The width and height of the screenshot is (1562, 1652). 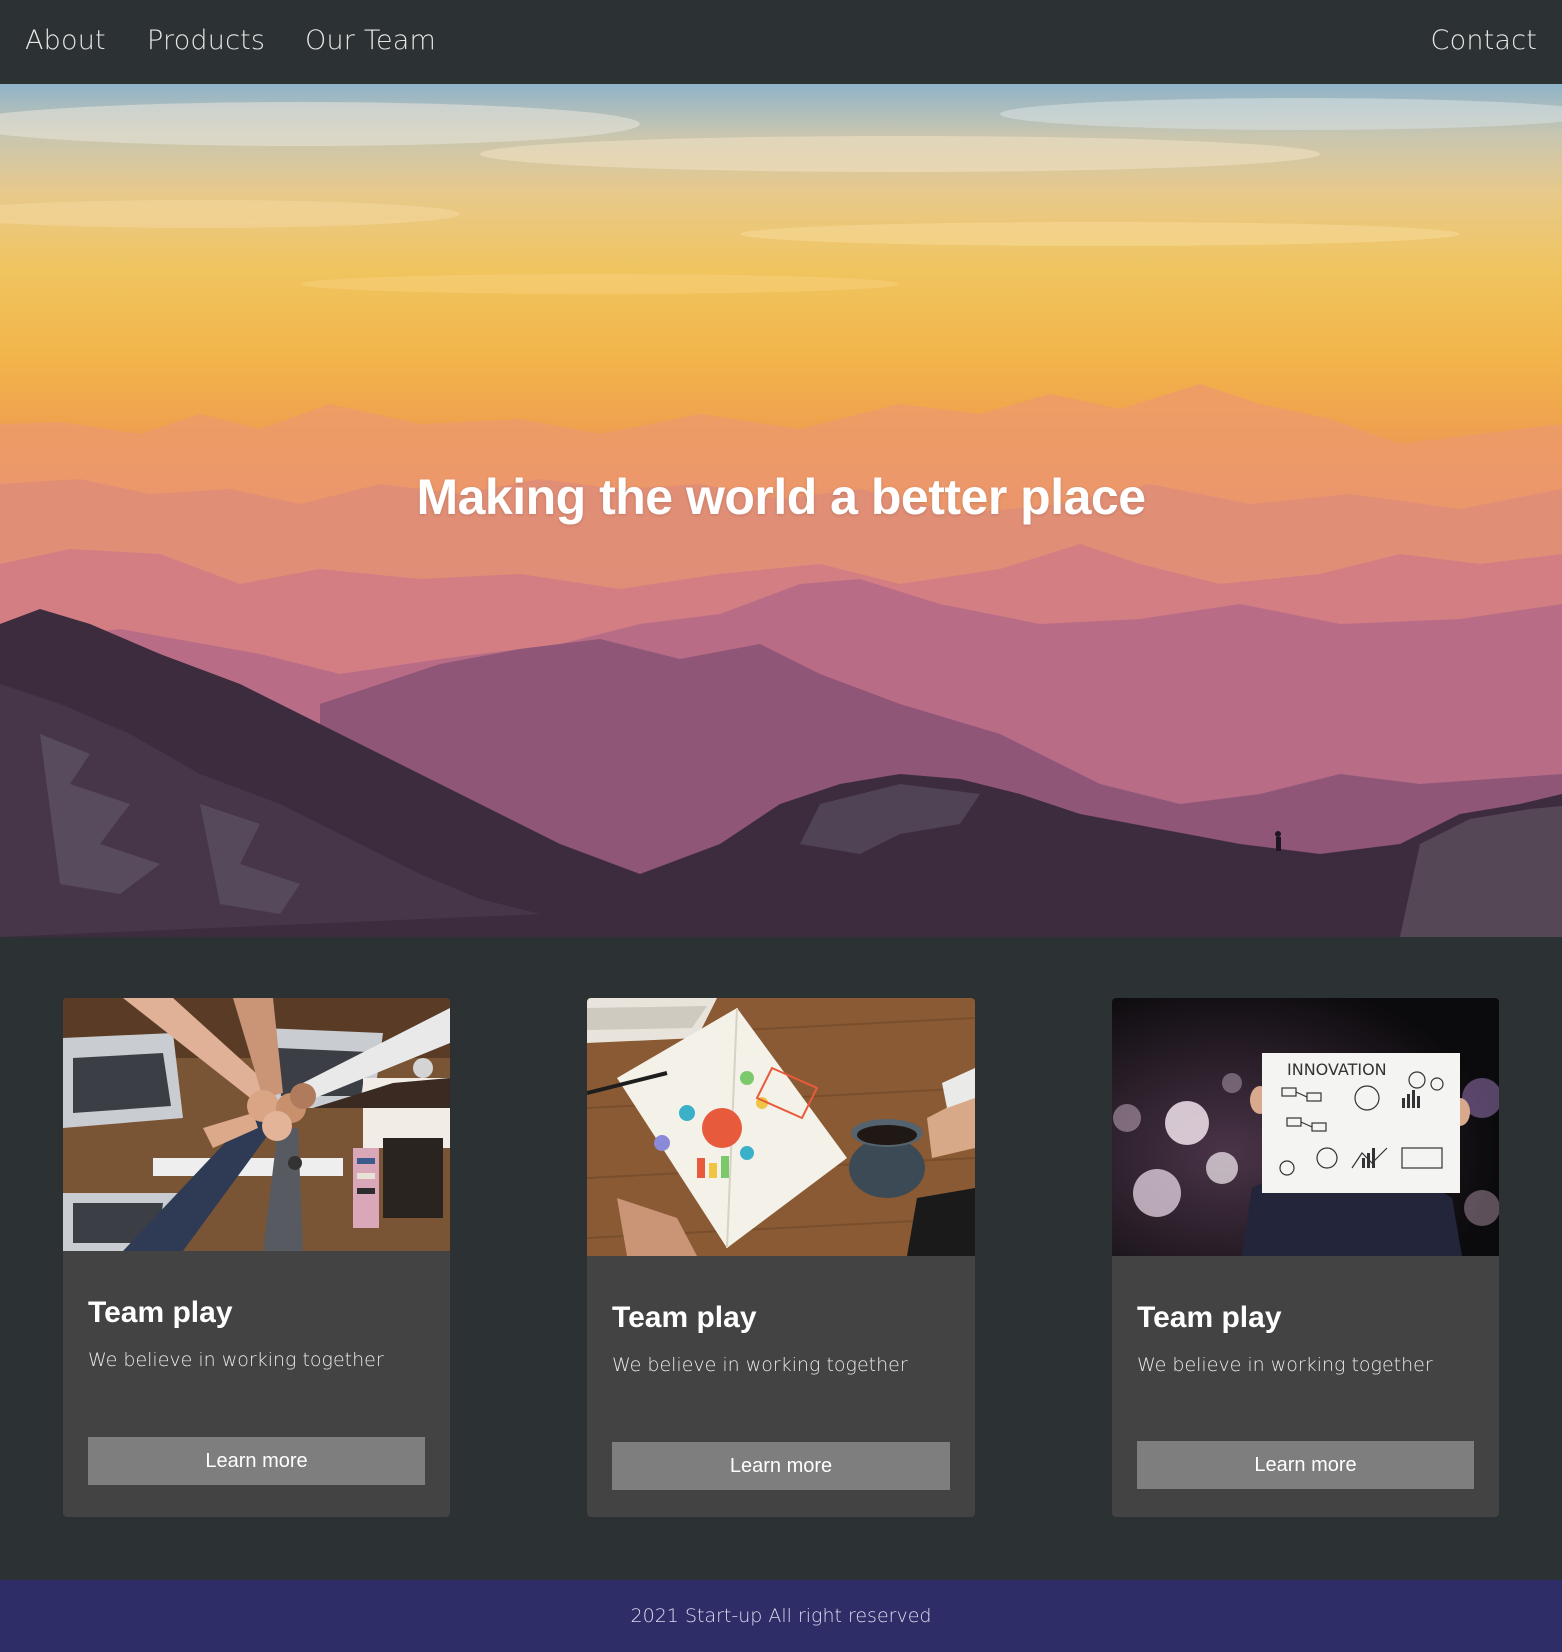 What do you see at coordinates (1337, 1069) in the screenshot?
I see `innovation-sign-text: INNOVATION` at bounding box center [1337, 1069].